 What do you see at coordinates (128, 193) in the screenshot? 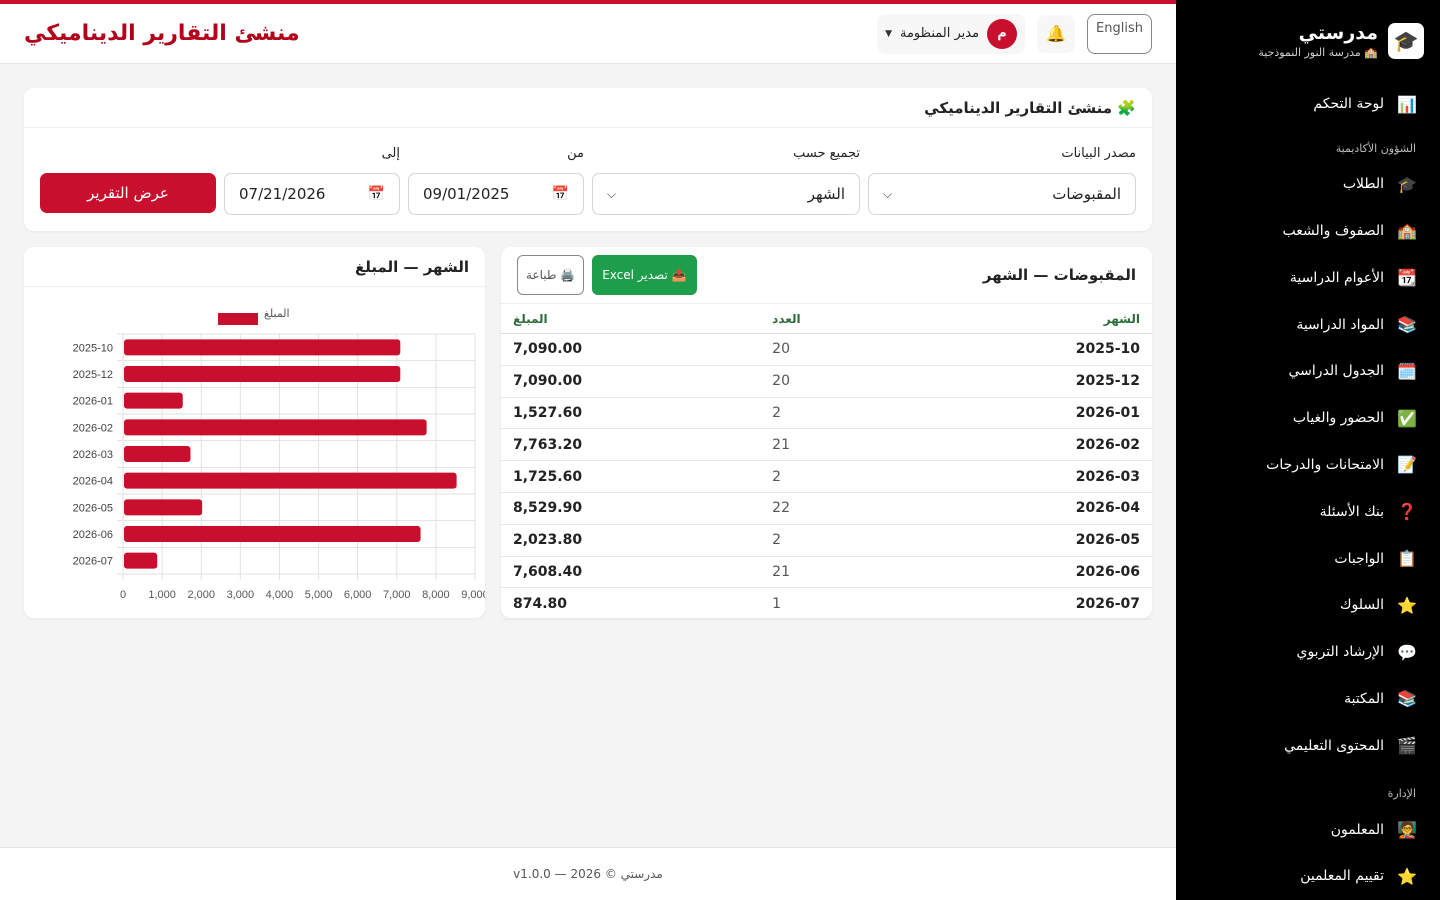
I see `show-report-button: عرض التقرير` at bounding box center [128, 193].